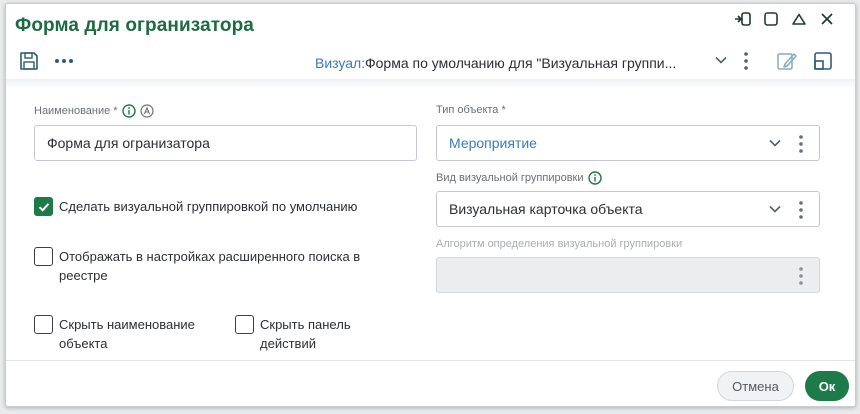  I want to click on checkbox-hide-name-label: Скрыть наименование объекта, so click(127, 334).